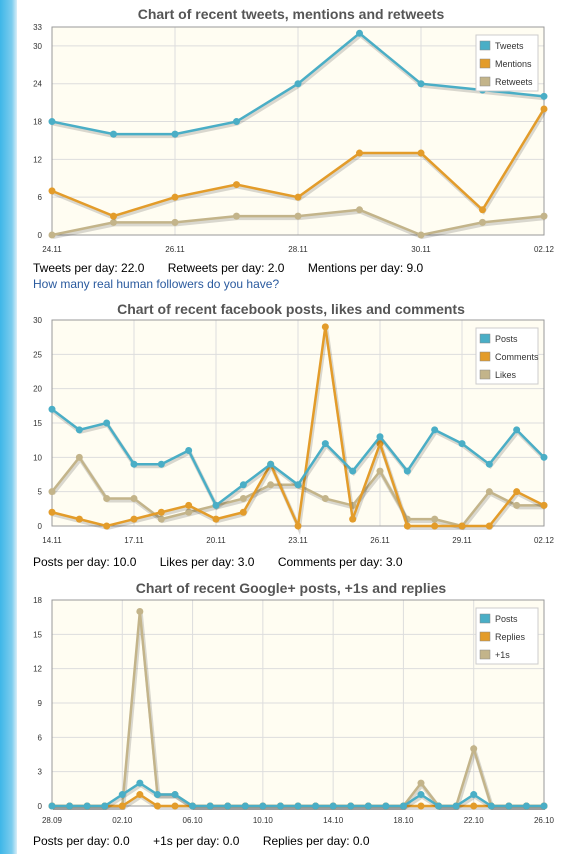  Describe the element at coordinates (333, 820) in the screenshot. I see `x-tick-label: 14.10` at that location.